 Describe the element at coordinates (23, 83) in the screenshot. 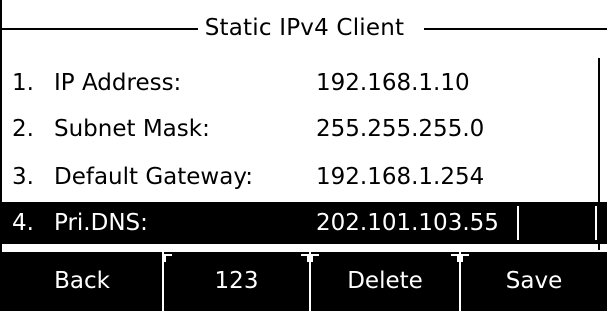

I see `field-number: 1.` at that location.